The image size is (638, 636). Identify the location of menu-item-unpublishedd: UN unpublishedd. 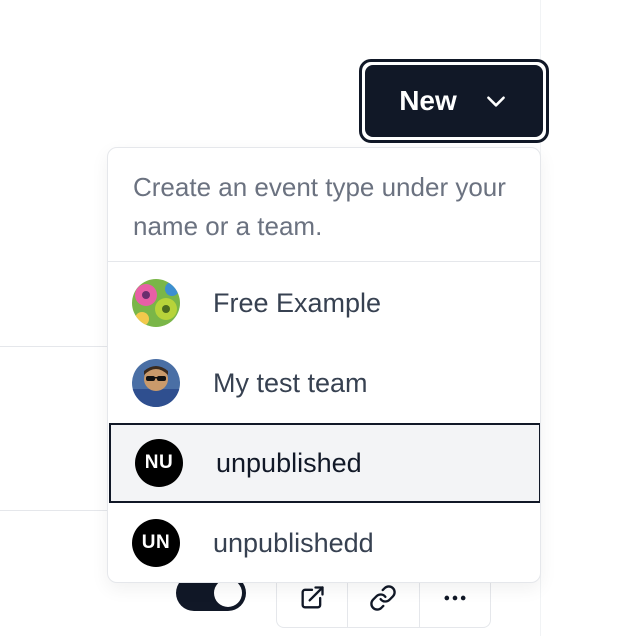
(324, 542).